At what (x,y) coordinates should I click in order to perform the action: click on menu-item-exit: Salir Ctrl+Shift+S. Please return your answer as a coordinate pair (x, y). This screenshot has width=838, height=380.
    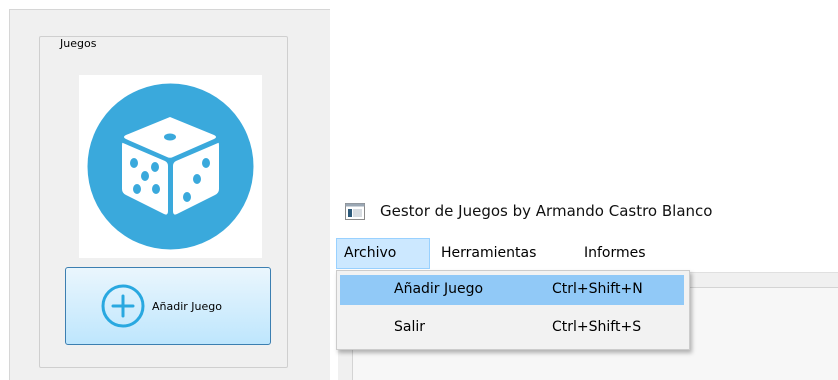
    Looking at the image, I should click on (512, 328).